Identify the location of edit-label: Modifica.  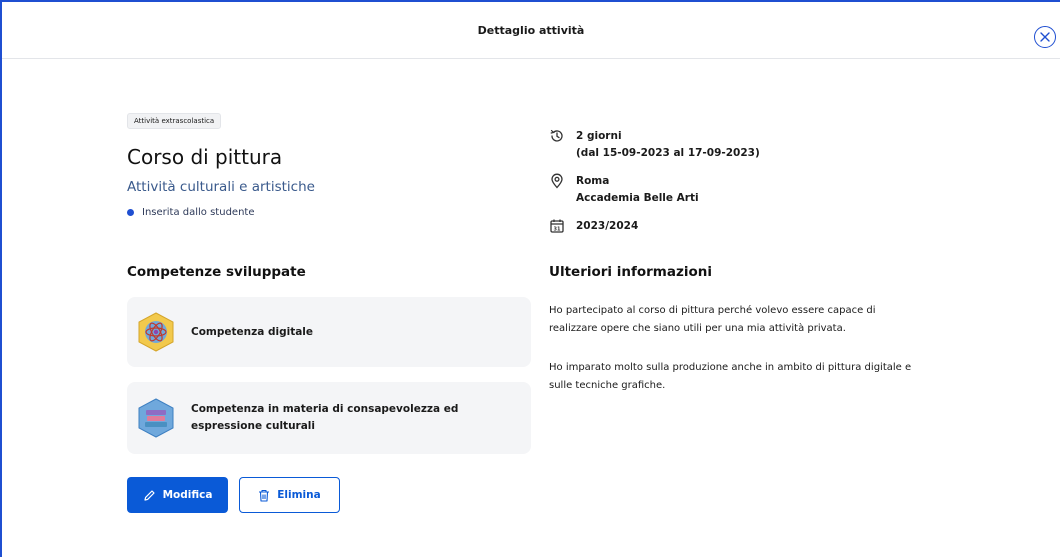
(187, 495).